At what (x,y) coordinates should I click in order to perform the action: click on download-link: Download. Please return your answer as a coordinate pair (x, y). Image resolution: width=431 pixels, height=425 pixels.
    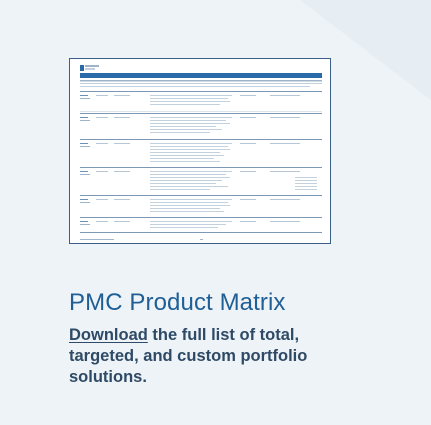
    Looking at the image, I should click on (108, 335).